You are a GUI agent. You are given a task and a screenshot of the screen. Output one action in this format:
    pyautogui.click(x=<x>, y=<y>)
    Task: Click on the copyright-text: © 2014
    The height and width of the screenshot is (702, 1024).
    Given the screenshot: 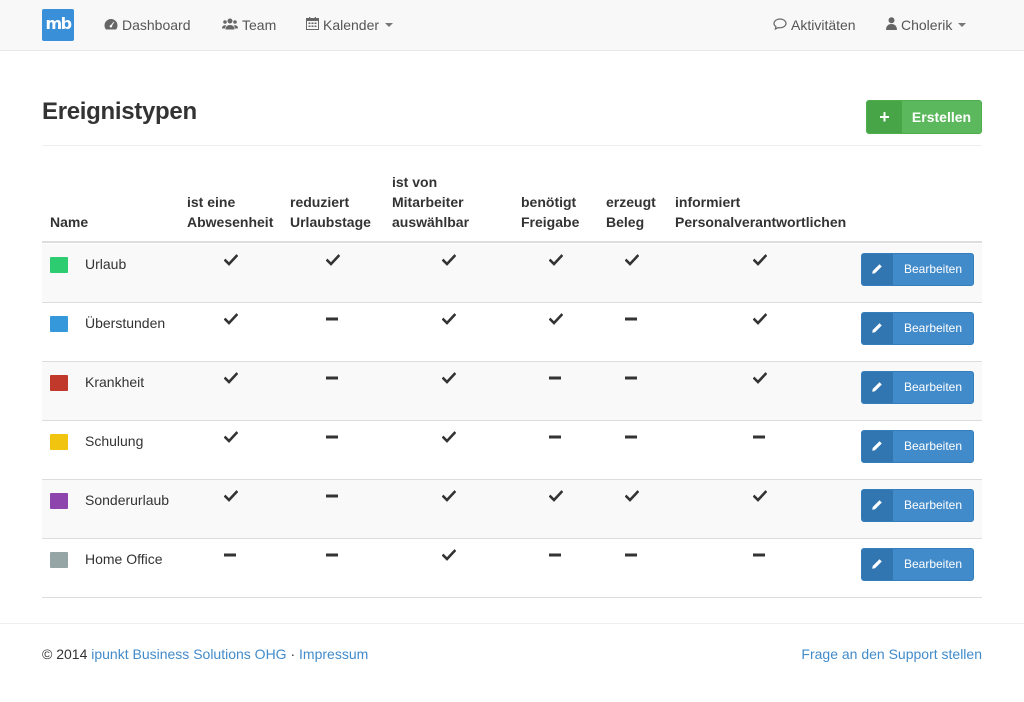 What is the action you would take?
    pyautogui.click(x=65, y=654)
    